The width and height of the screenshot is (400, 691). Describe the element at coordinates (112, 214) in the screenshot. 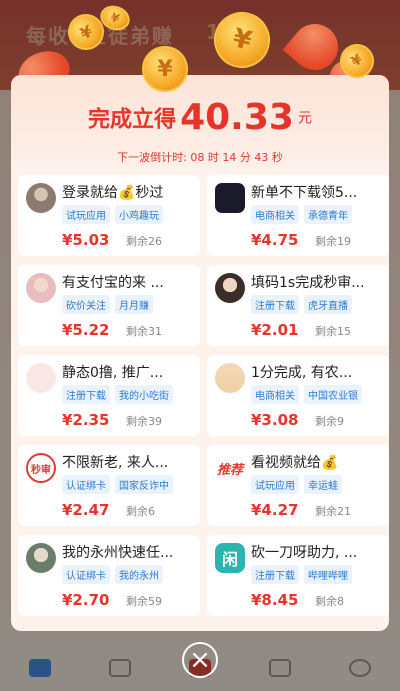

I see `task-tags: 试玩应用 小鸡趣玩` at that location.